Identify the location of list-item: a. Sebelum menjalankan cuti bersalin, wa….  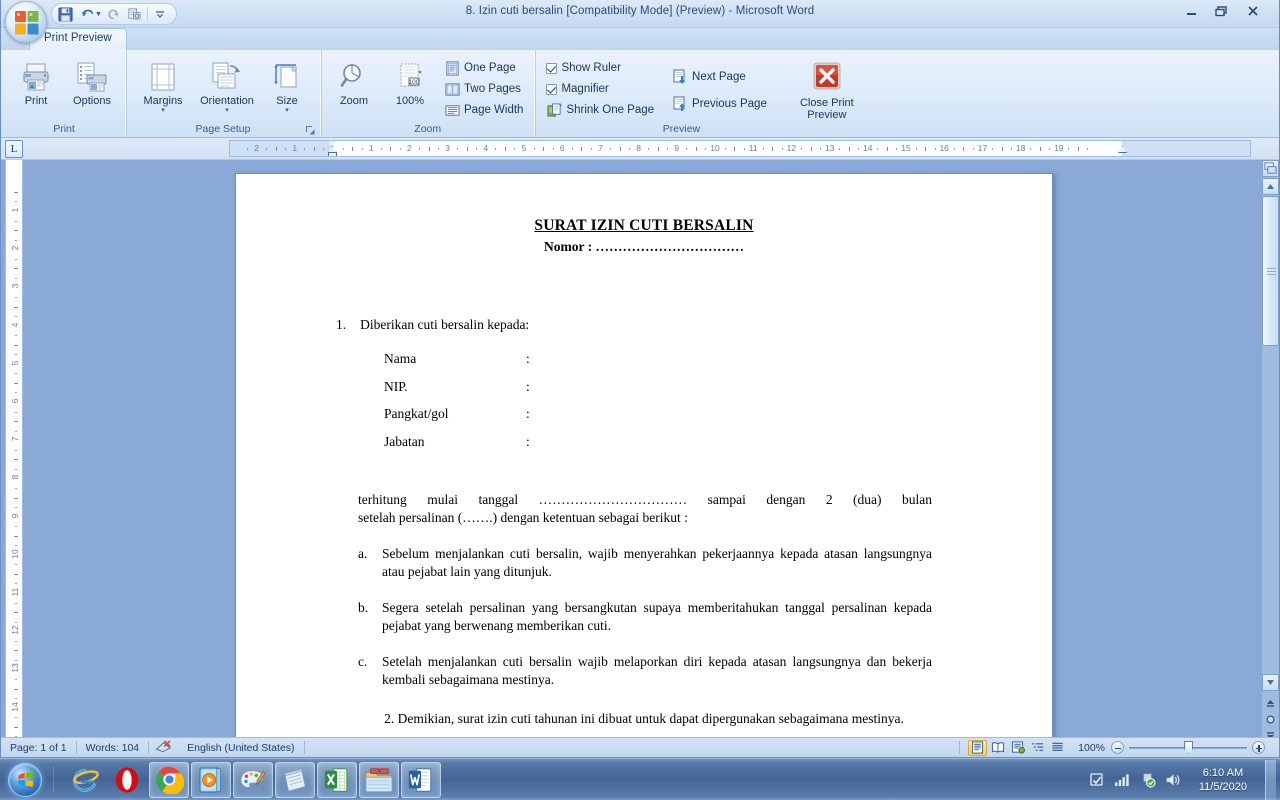
(645, 563).